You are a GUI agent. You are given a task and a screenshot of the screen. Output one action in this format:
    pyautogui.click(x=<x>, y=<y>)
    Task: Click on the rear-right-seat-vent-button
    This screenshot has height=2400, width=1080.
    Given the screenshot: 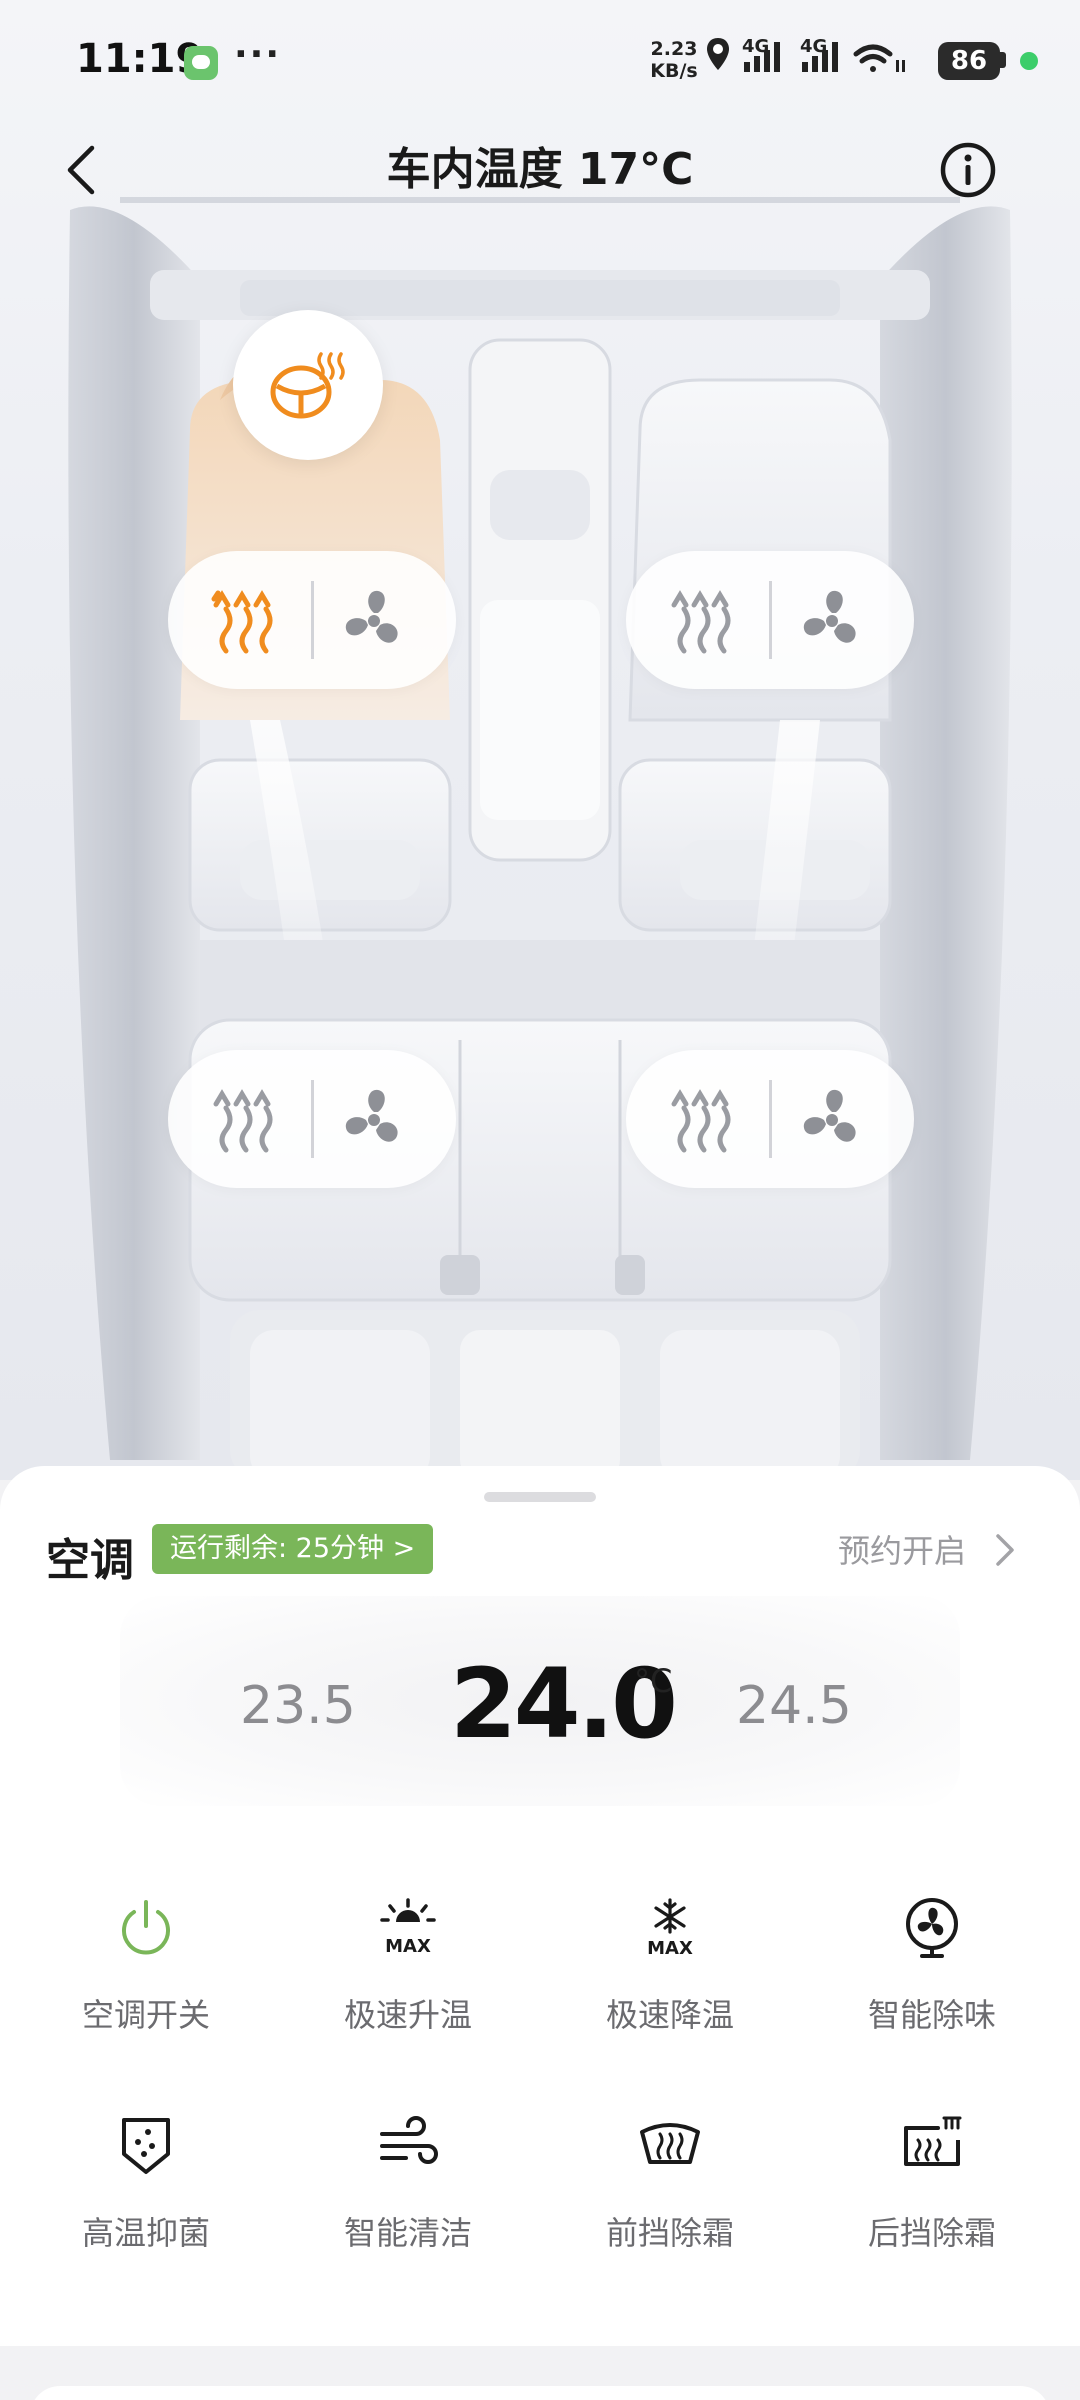 What is the action you would take?
    pyautogui.click(x=832, y=1120)
    